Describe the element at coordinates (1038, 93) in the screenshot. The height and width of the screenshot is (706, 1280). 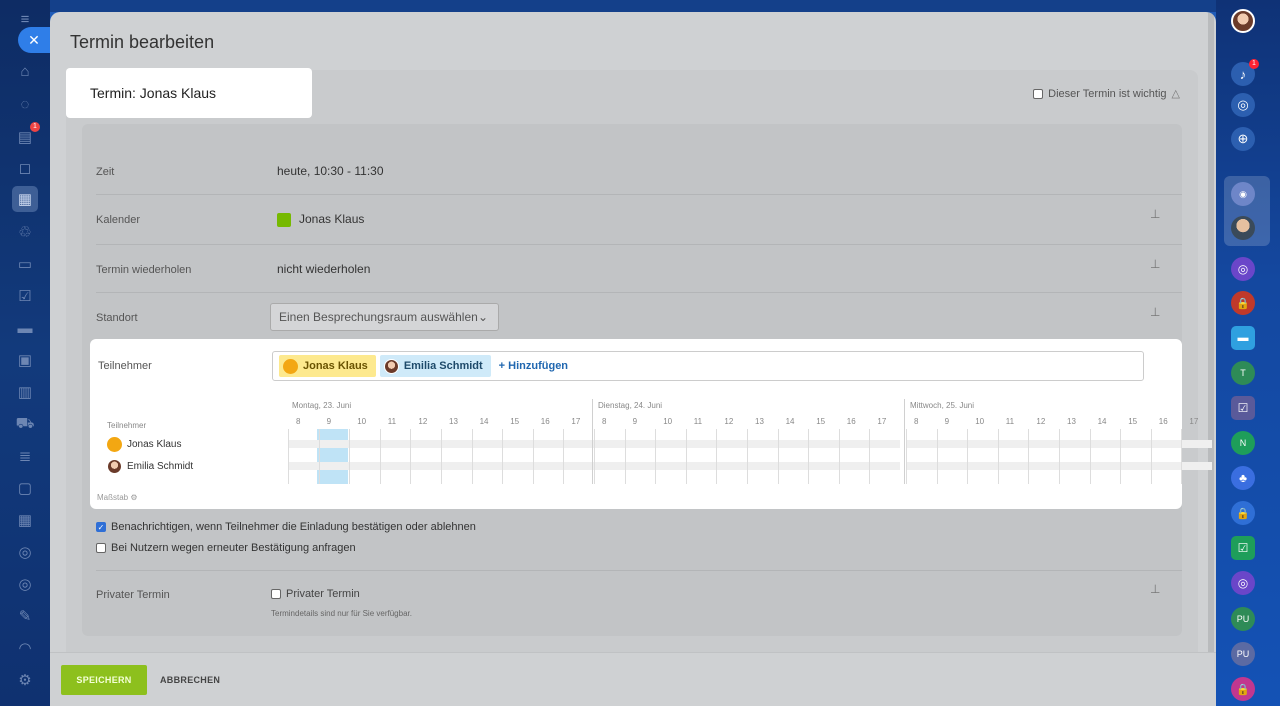
I see `important-checkbox` at that location.